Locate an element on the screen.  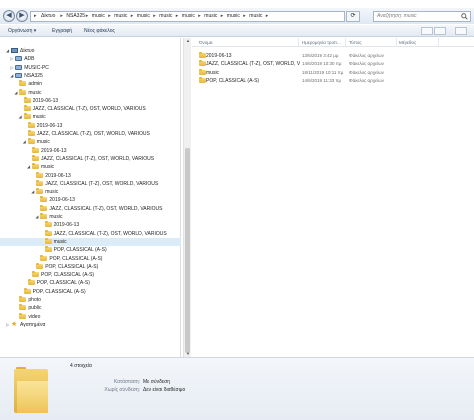
nav-tree-item: admin is located at coordinates (97, 84).